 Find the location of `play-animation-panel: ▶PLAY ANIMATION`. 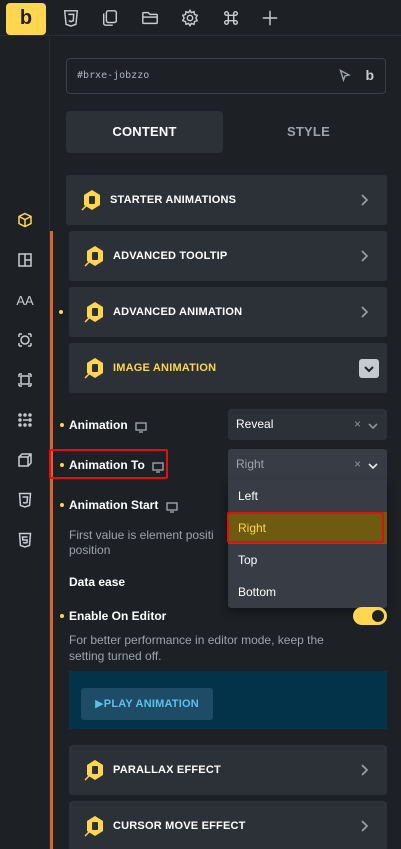

play-animation-panel: ▶PLAY ANIMATION is located at coordinates (228, 700).